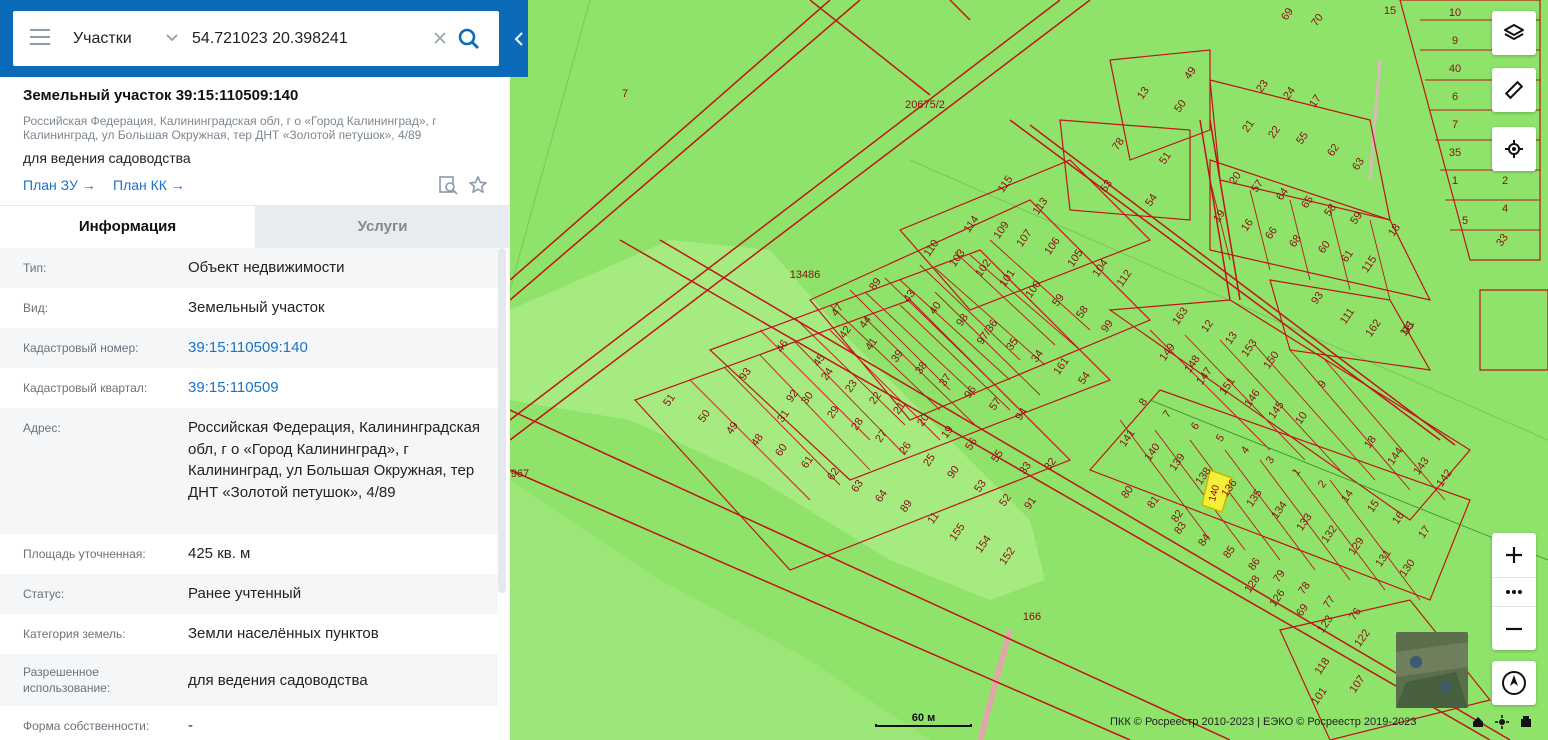 Image resolution: width=1548 pixels, height=740 pixels. I want to click on search-input: 54.721023 20.398241, so click(270, 39).